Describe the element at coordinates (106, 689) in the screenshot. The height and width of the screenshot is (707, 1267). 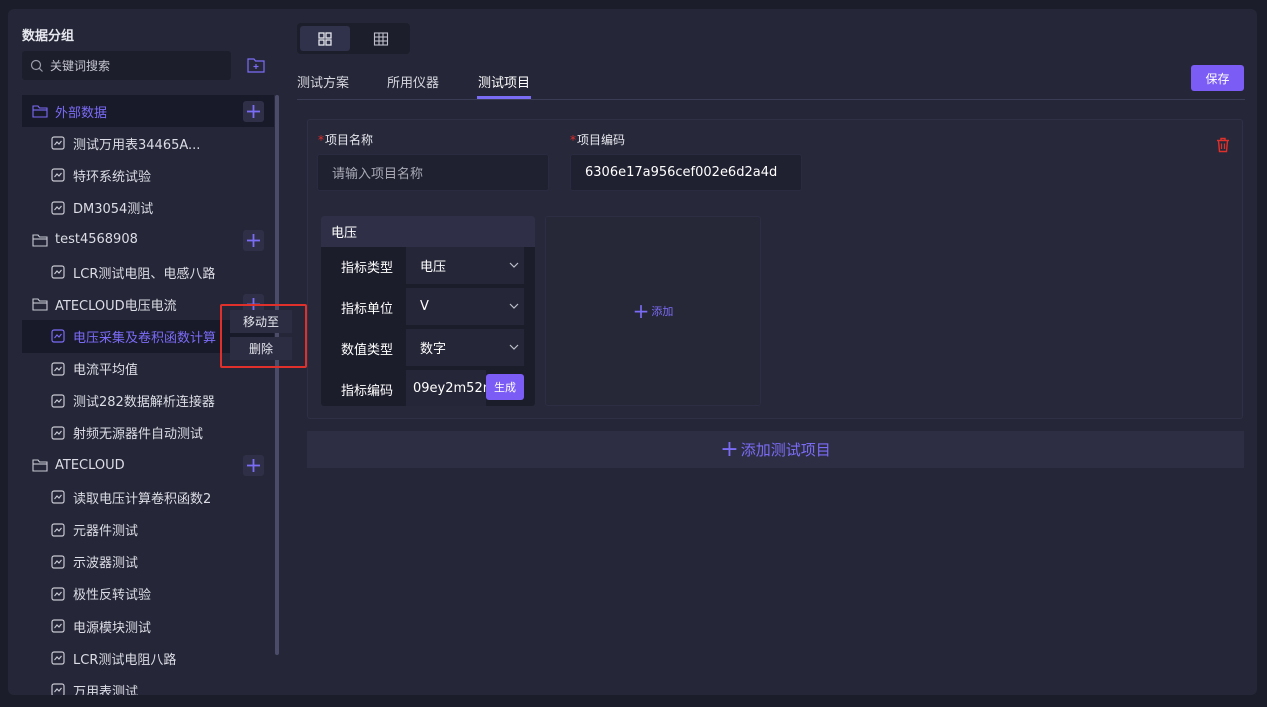
I see `tree-label: 万用表测试` at that location.